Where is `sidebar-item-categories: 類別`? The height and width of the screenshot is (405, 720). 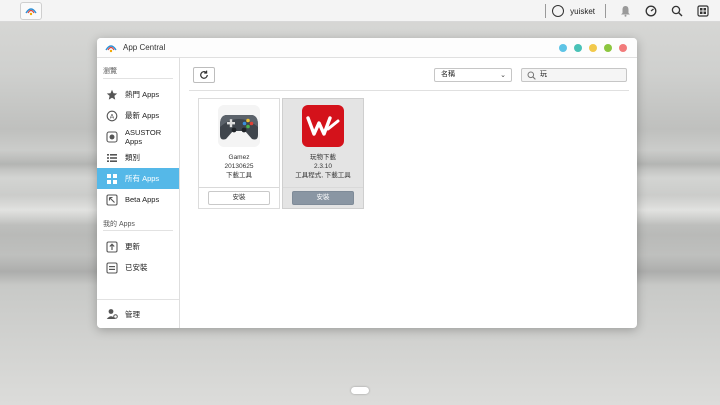 sidebar-item-categories: 類別 is located at coordinates (138, 157).